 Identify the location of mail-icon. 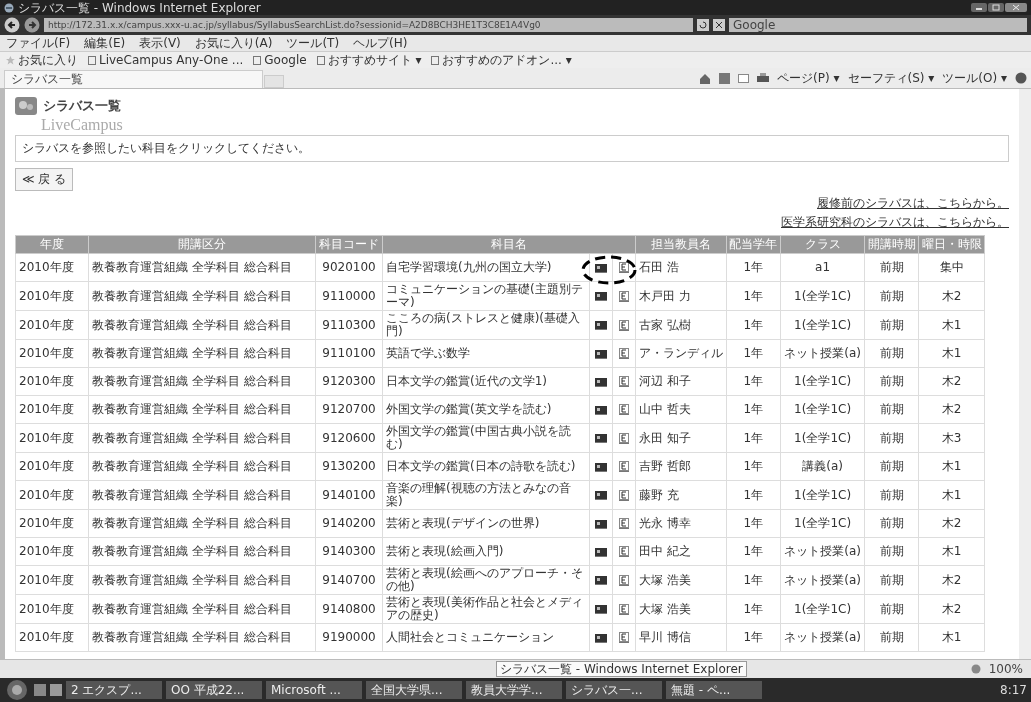
(744, 78).